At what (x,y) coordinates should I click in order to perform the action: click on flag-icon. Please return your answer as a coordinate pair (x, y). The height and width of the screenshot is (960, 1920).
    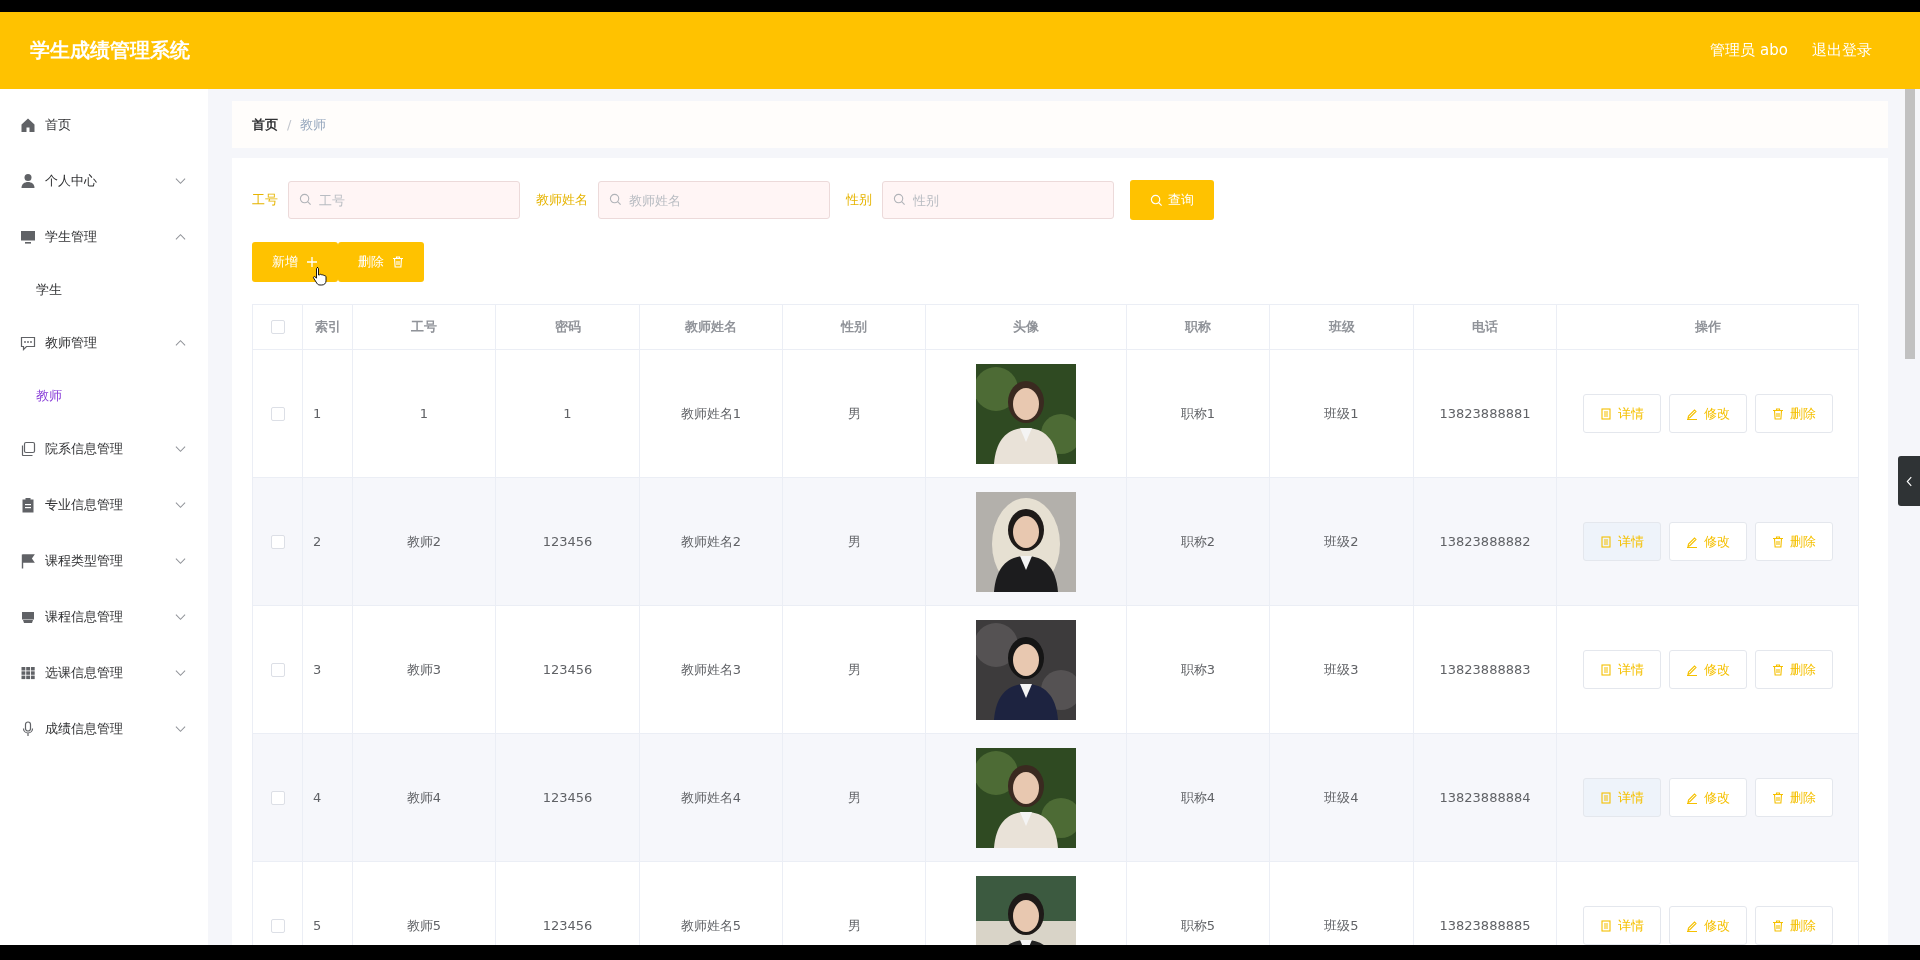
    Looking at the image, I should click on (28, 561).